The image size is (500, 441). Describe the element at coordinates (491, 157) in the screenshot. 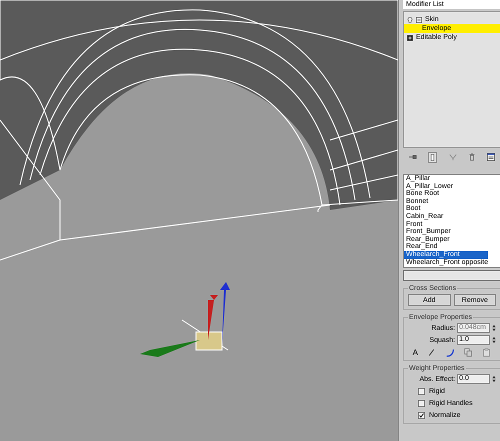

I see `configure-icon` at that location.